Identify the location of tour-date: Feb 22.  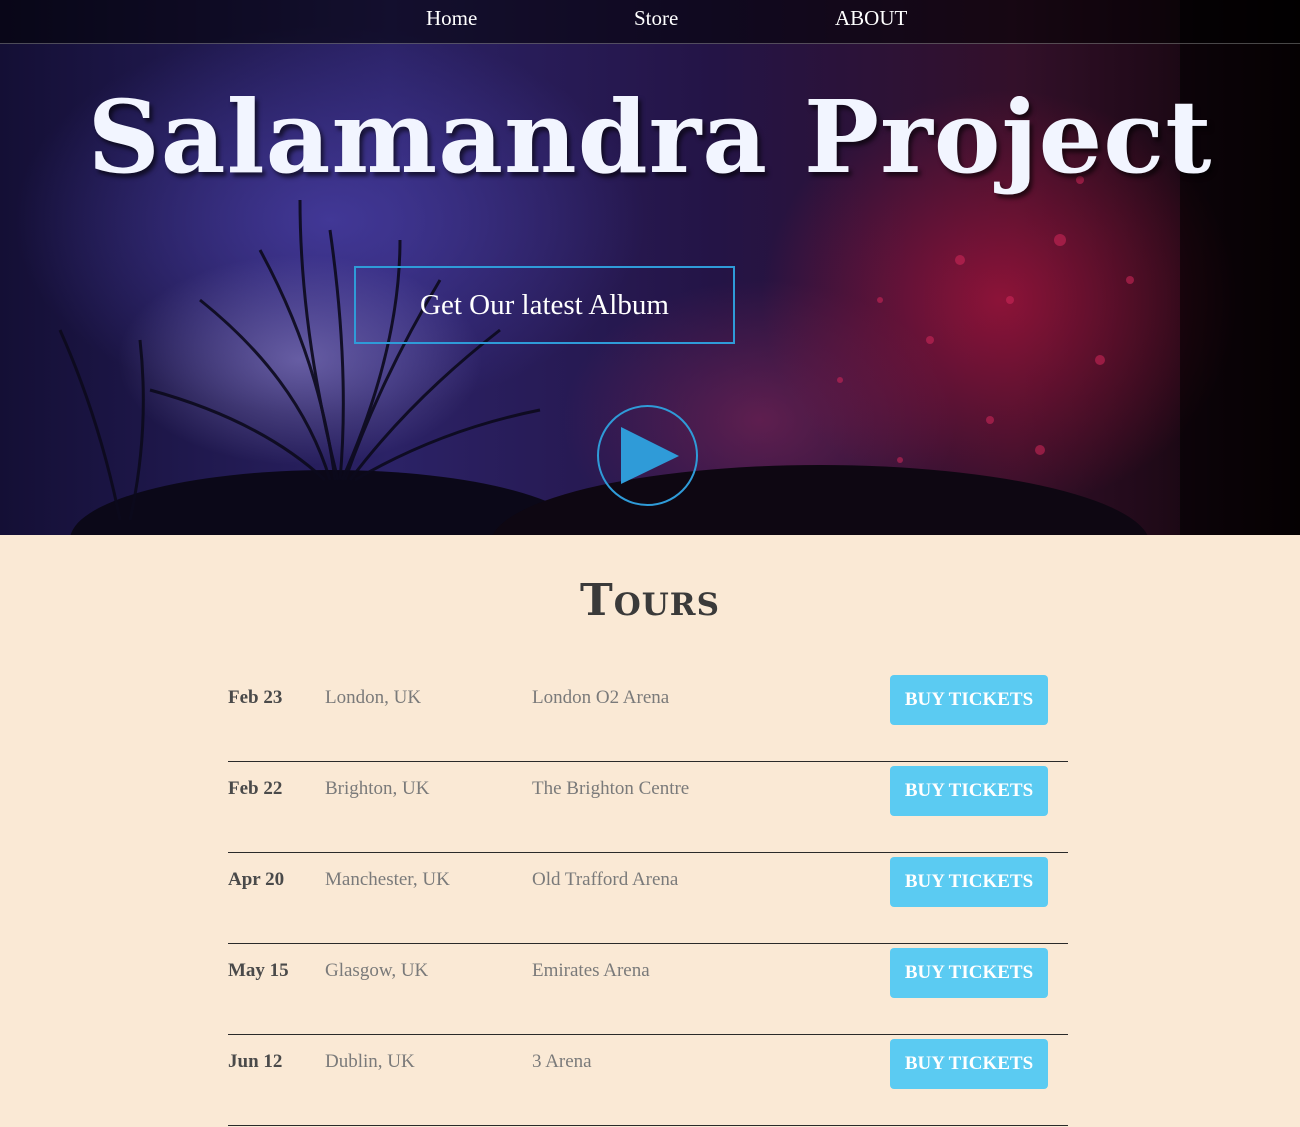
(255, 788).